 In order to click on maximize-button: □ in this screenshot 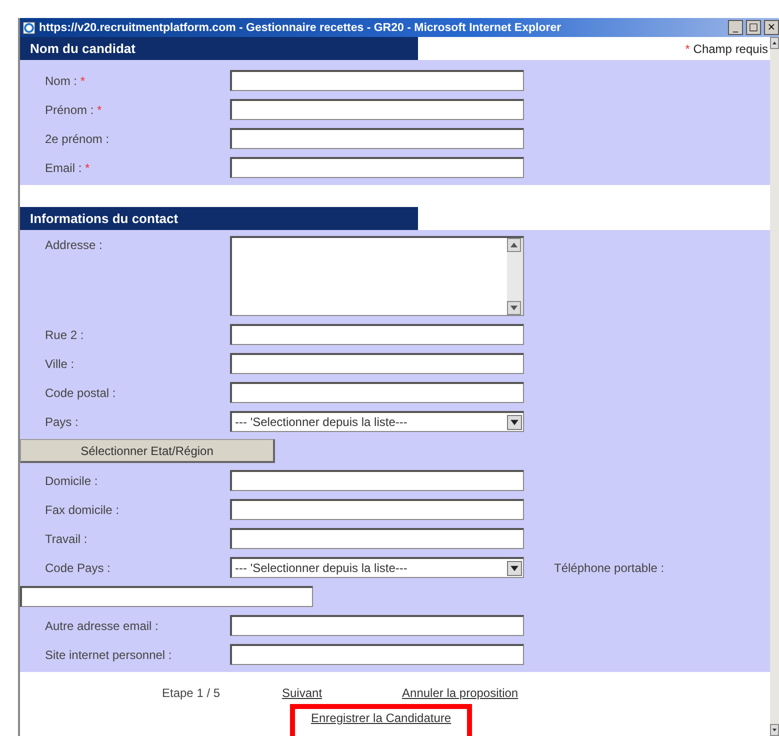, I will do `click(753, 27)`.